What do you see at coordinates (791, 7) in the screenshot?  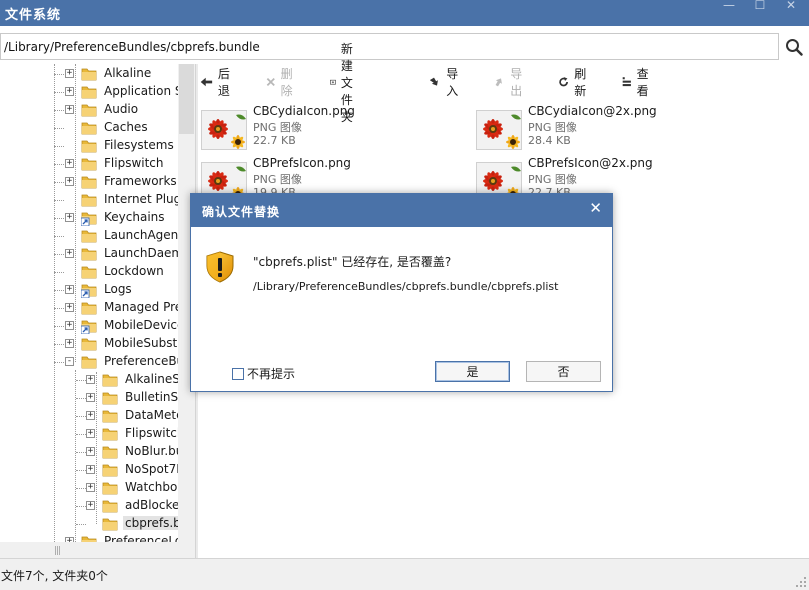 I see `close-window-button: ✕` at bounding box center [791, 7].